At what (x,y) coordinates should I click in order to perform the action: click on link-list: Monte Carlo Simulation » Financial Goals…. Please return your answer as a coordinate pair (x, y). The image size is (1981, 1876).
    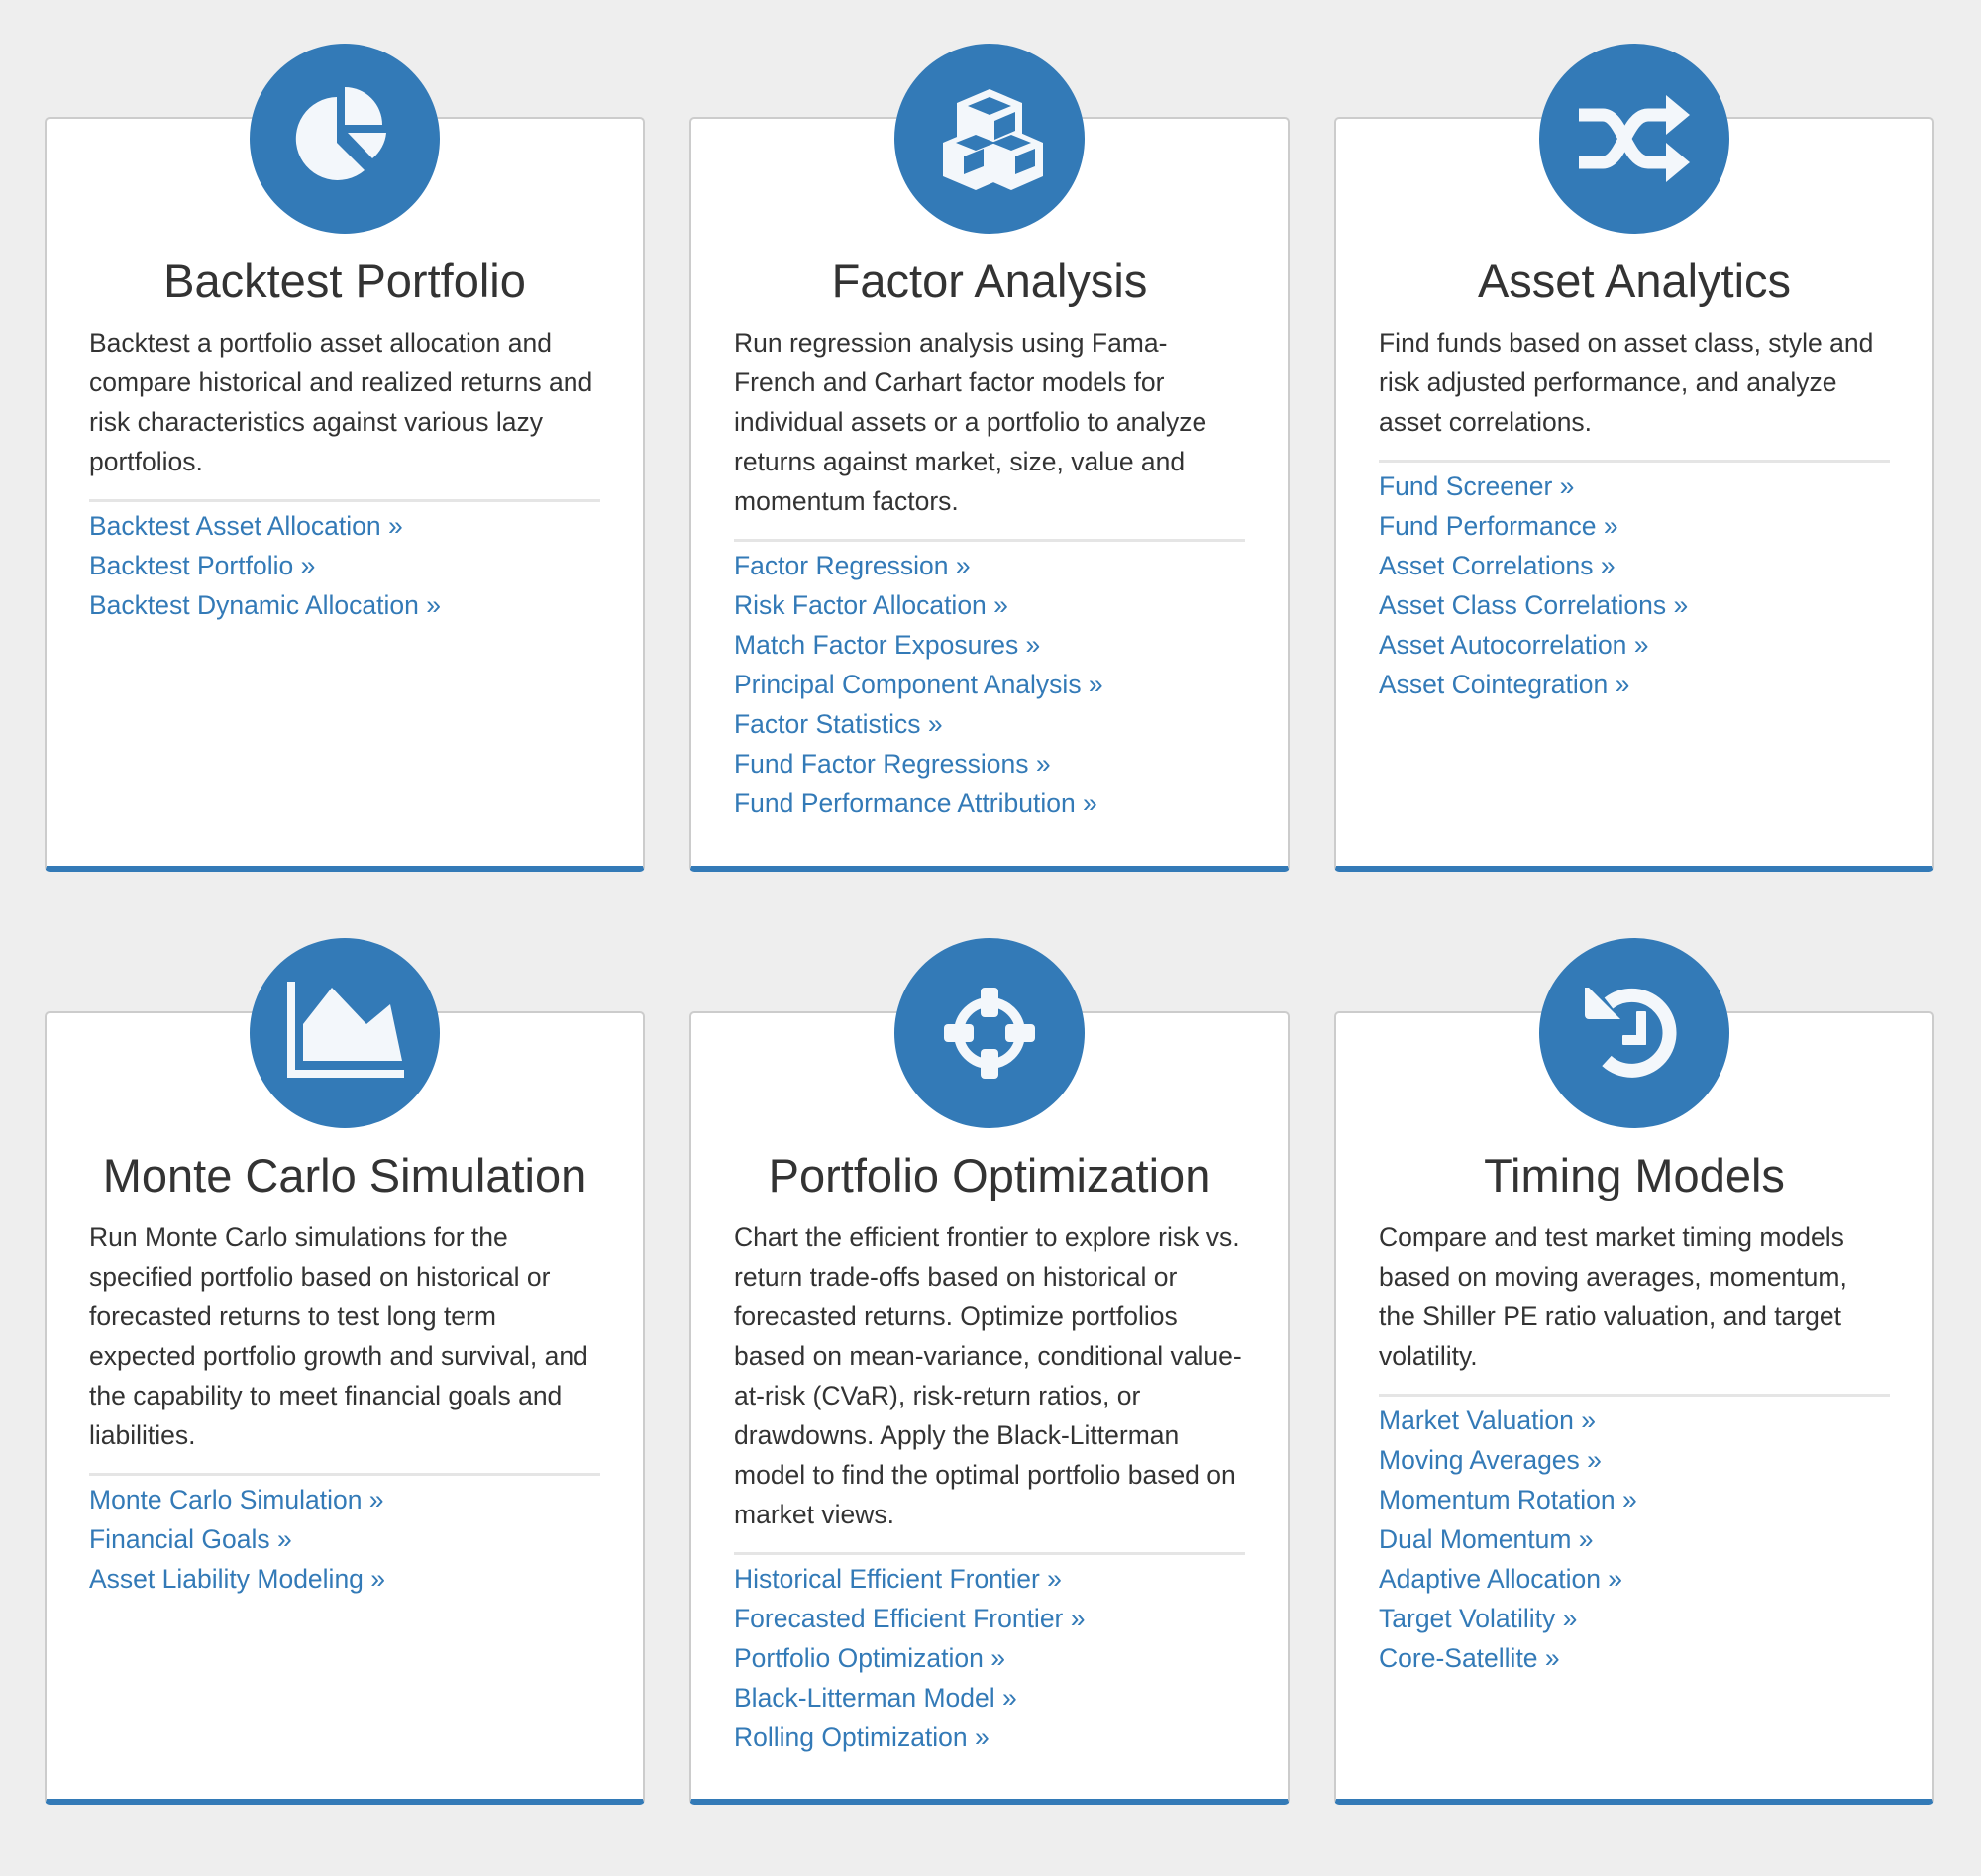
    Looking at the image, I should click on (344, 1539).